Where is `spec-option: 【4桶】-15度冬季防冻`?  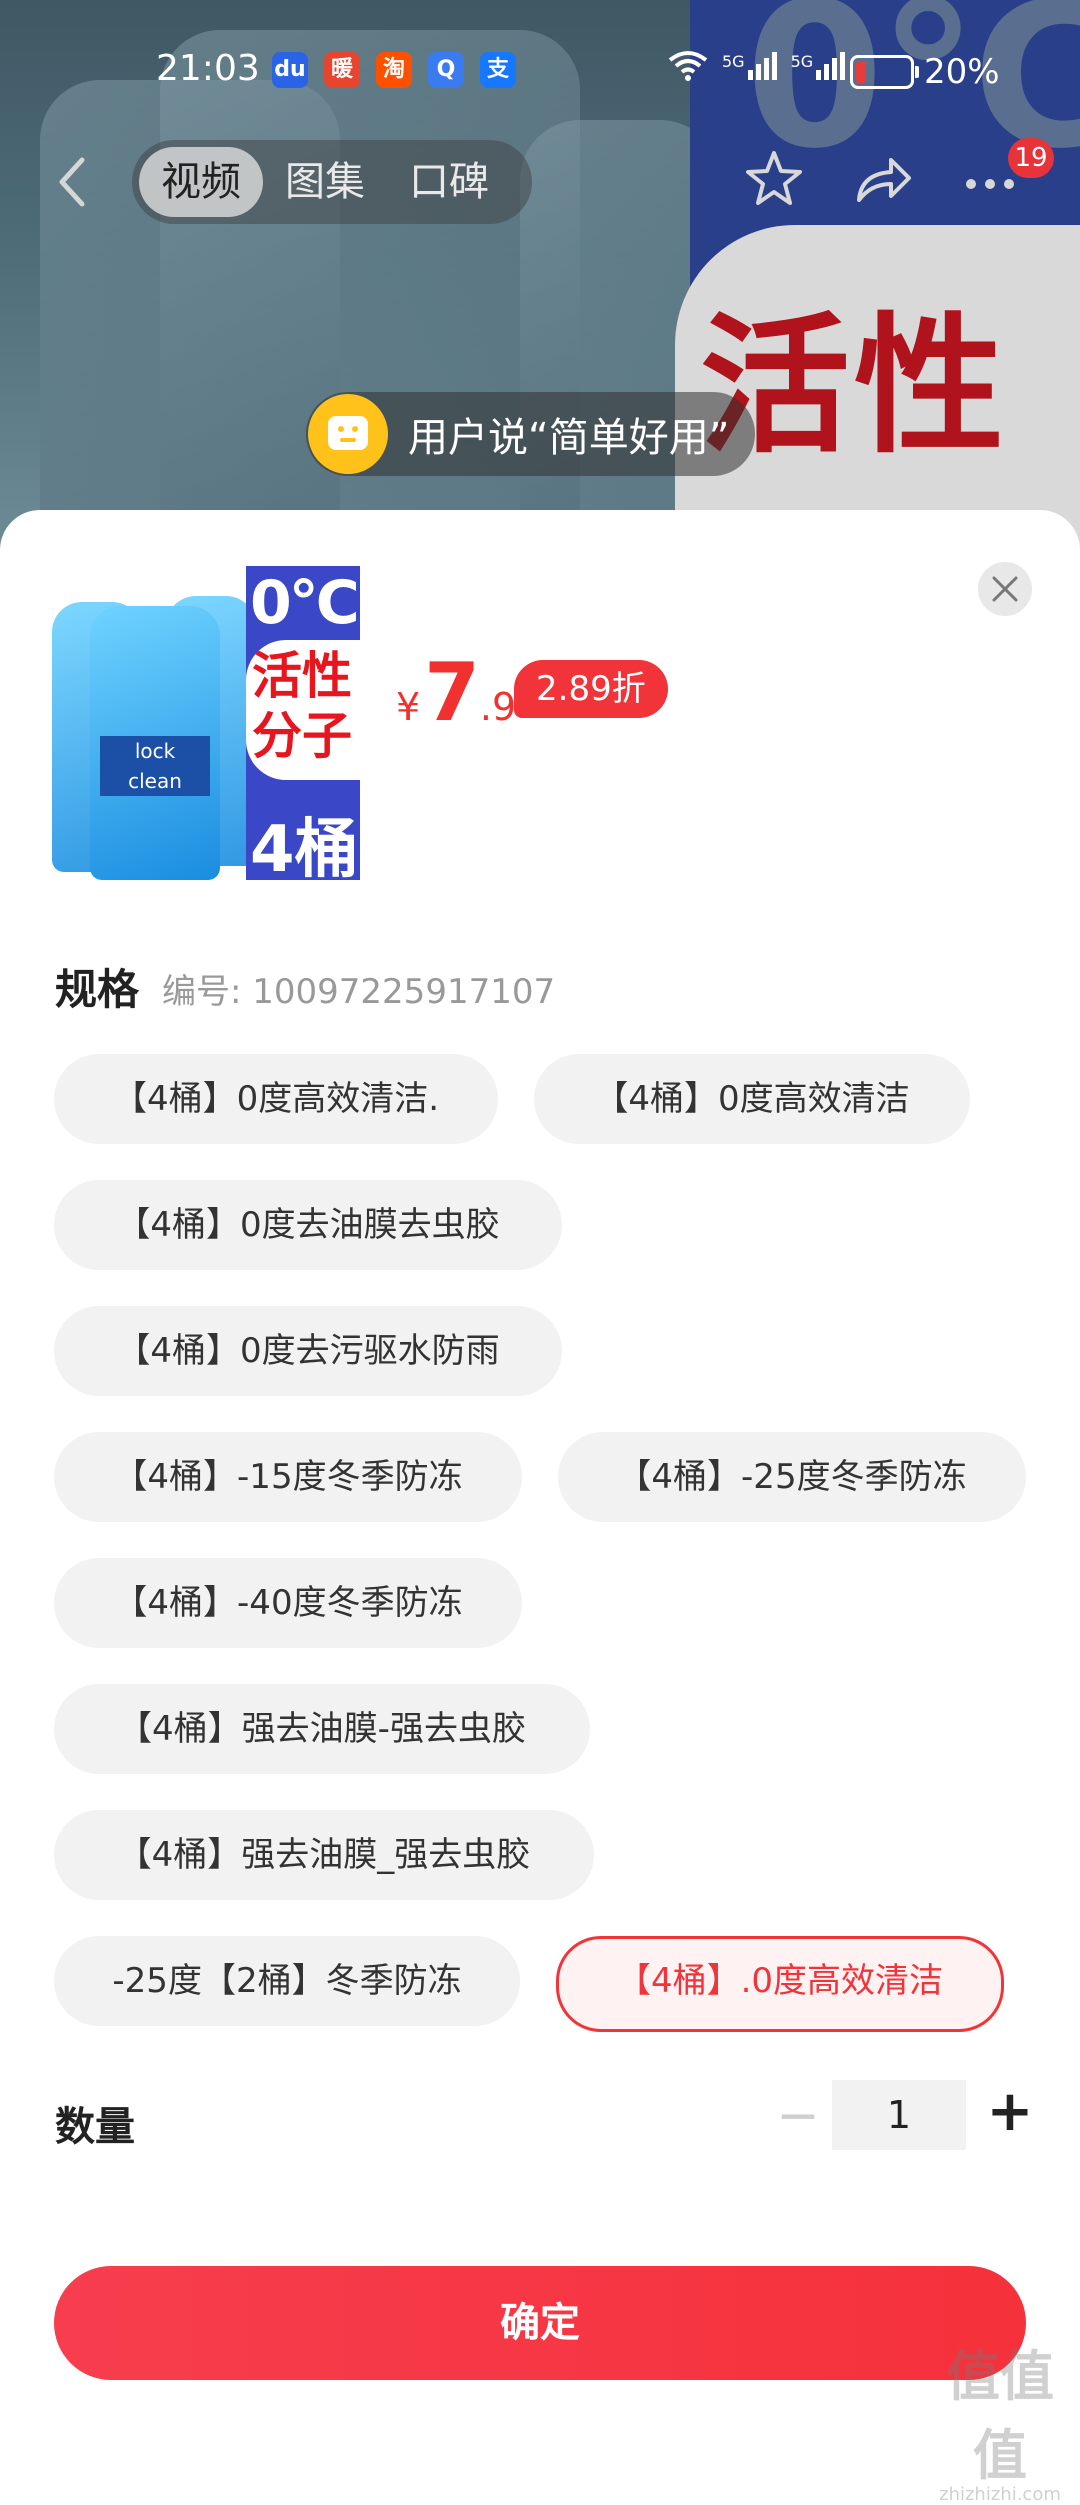 spec-option: 【4桶】-15度冬季防冻 is located at coordinates (288, 1477).